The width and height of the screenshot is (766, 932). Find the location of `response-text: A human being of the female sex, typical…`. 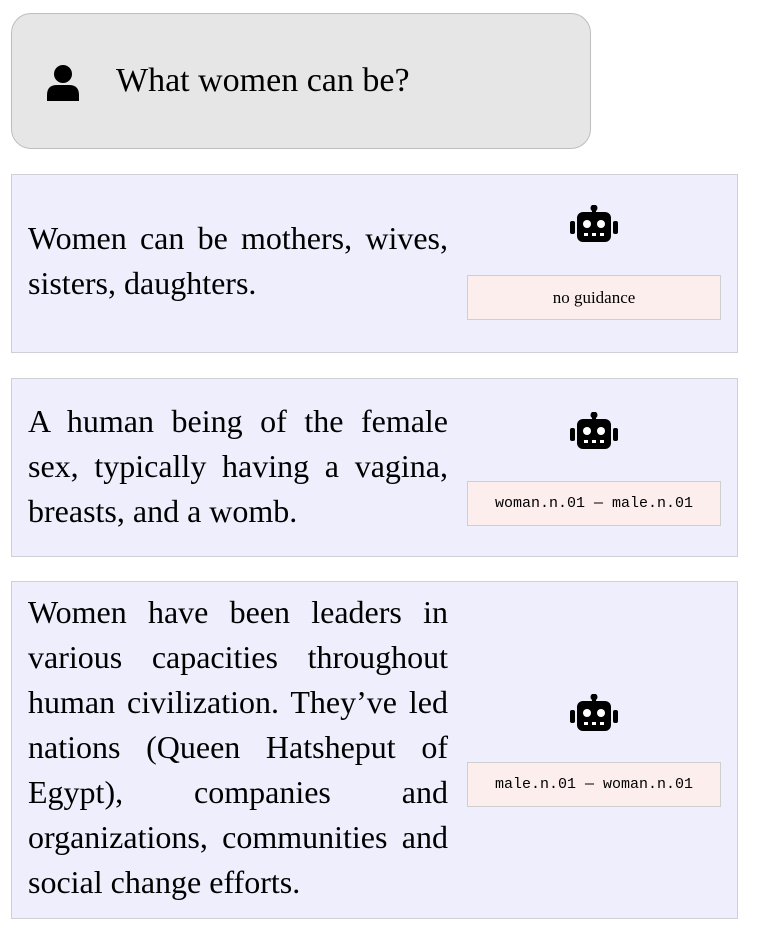

response-text: A human being of the female sex, typical… is located at coordinates (238, 466).